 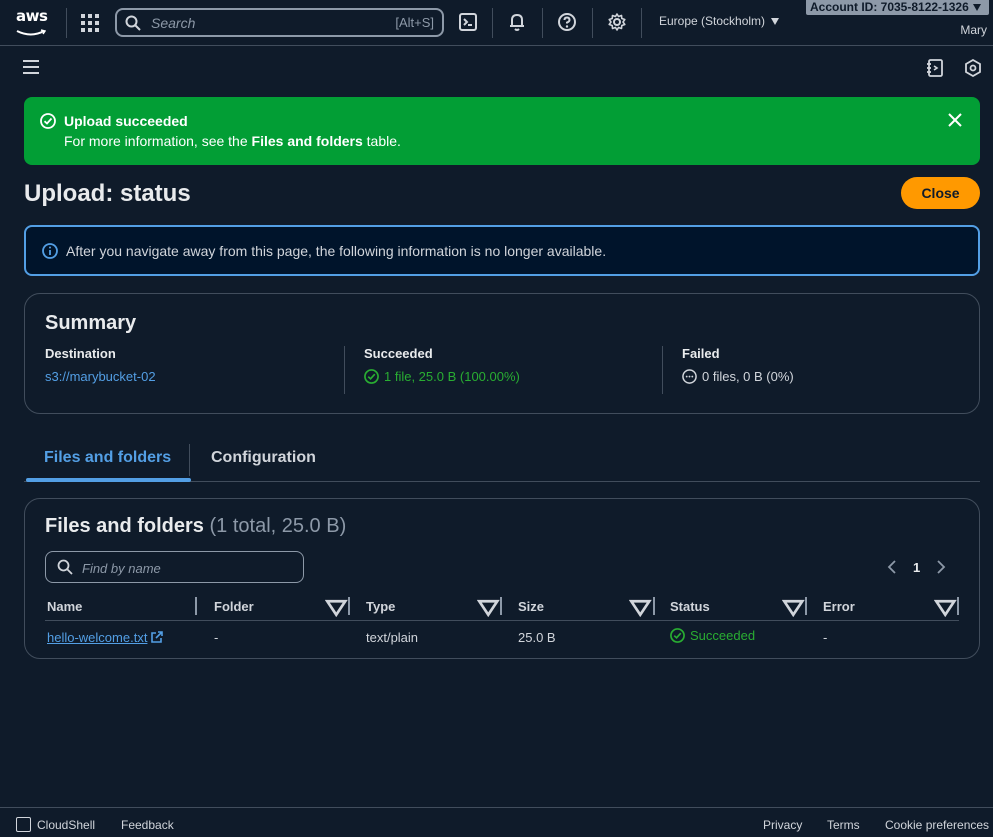 I want to click on search-box: [Alt+S], so click(x=279, y=22).